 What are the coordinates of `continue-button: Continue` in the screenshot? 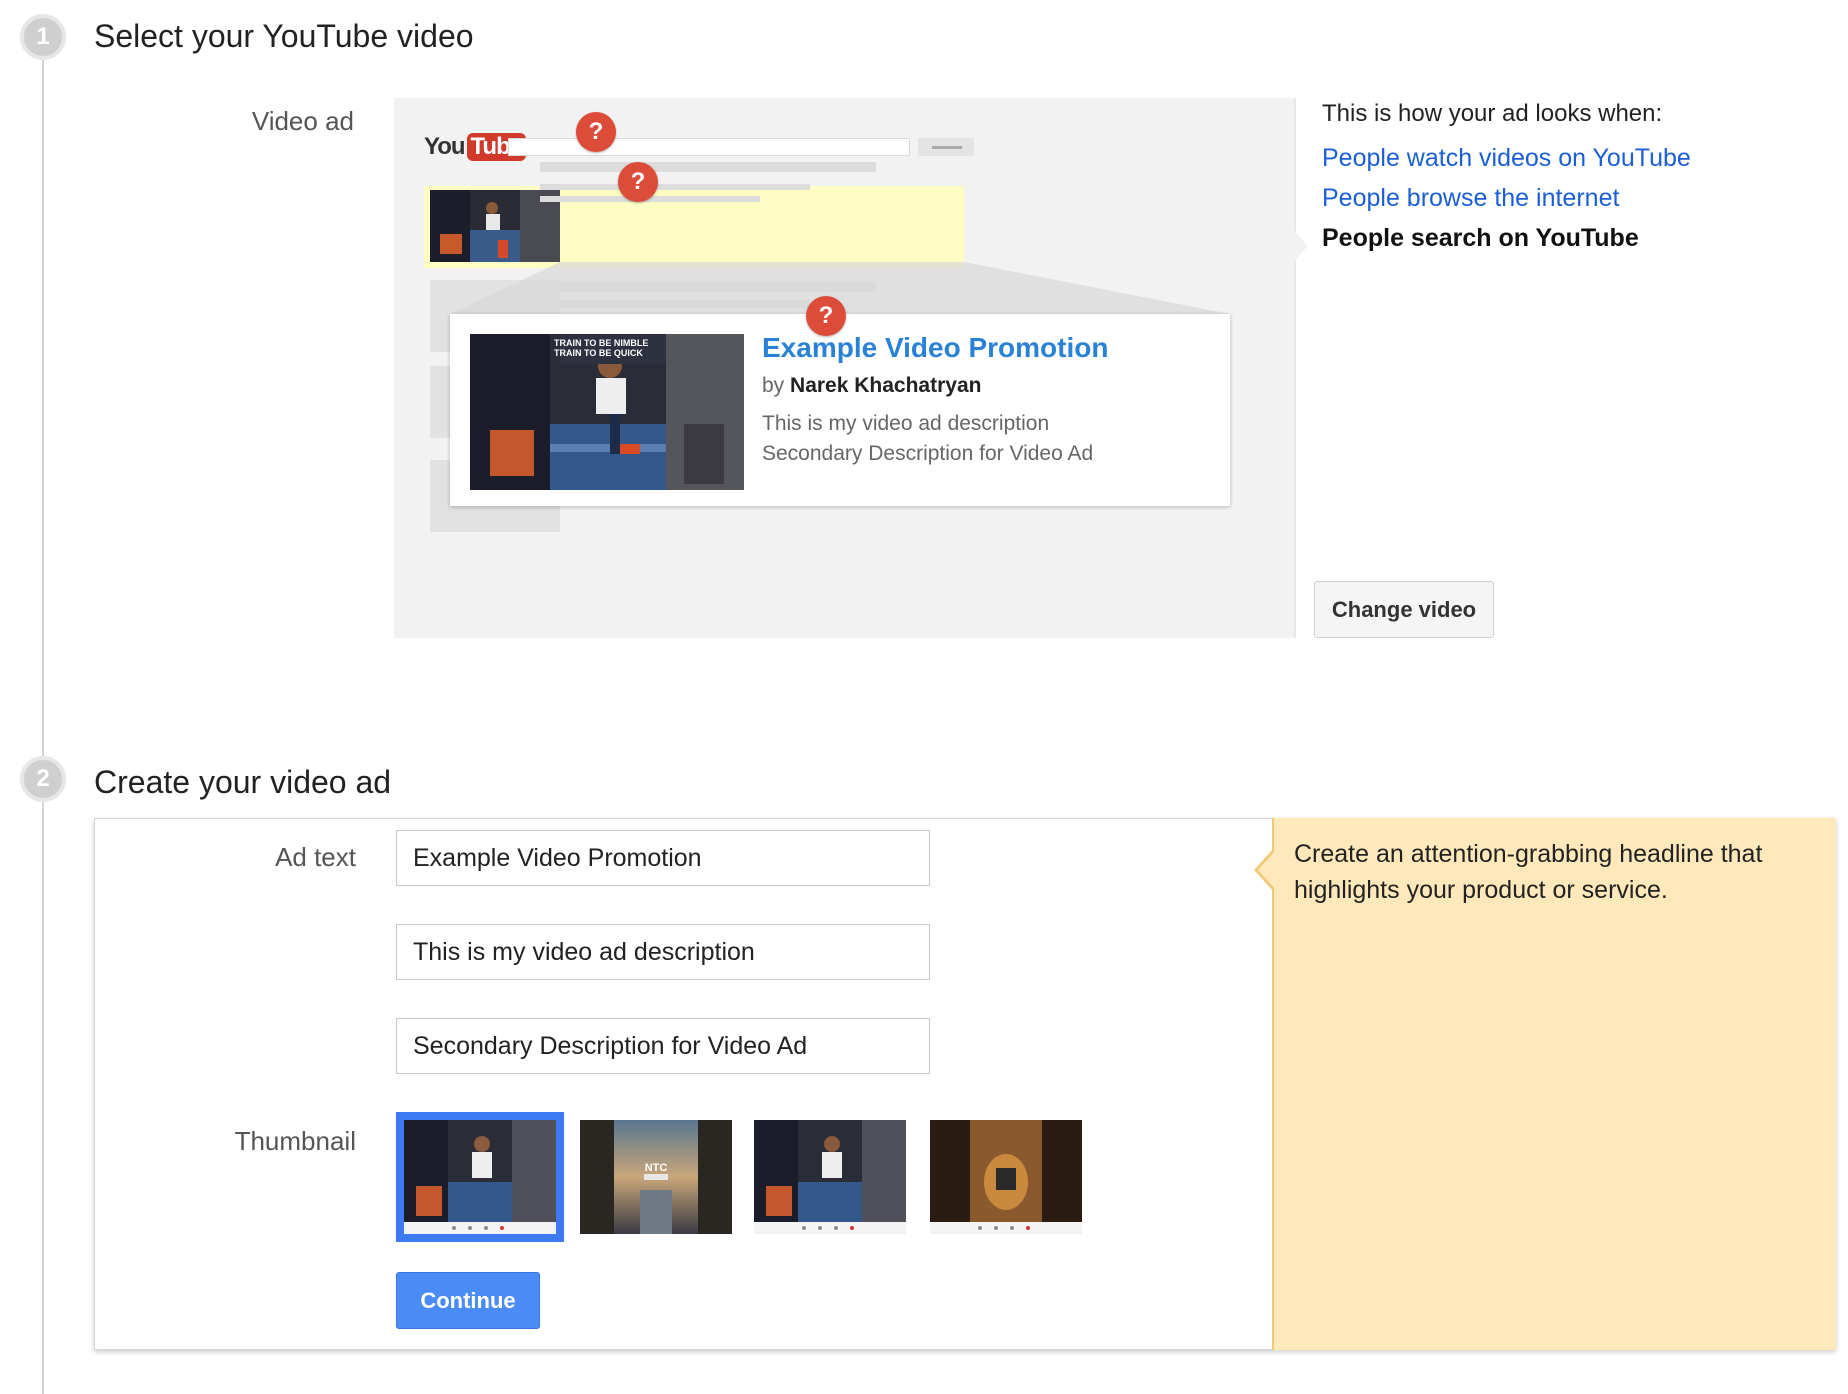 It's located at (468, 1300).